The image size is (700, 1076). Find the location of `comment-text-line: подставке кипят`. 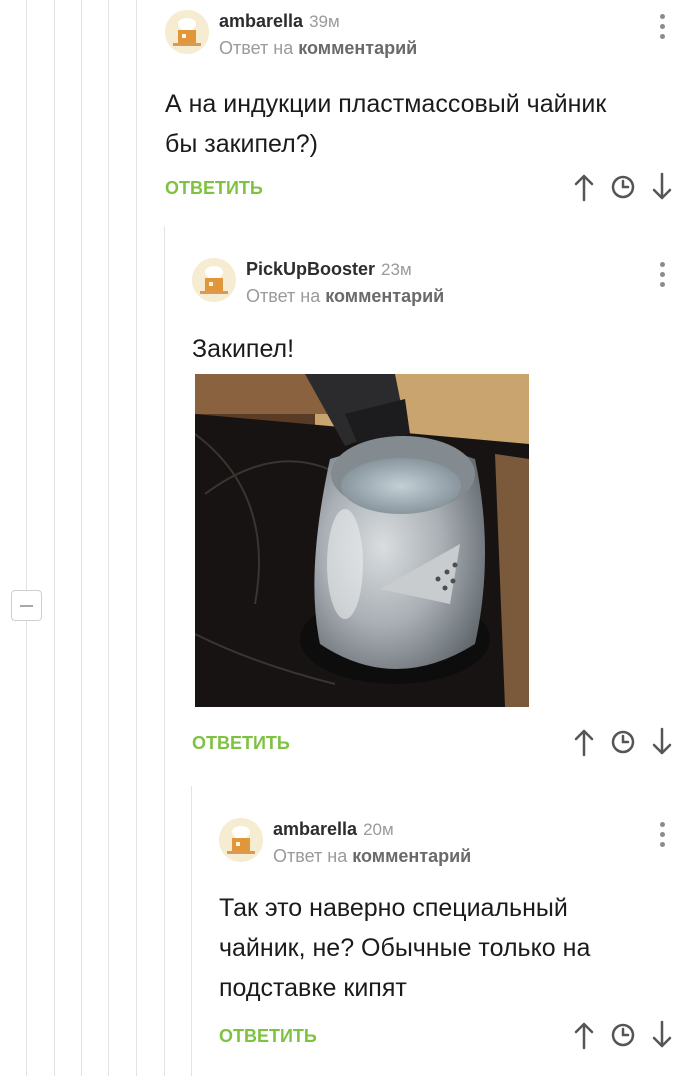

comment-text-line: подставке кипят is located at coordinates (313, 988).